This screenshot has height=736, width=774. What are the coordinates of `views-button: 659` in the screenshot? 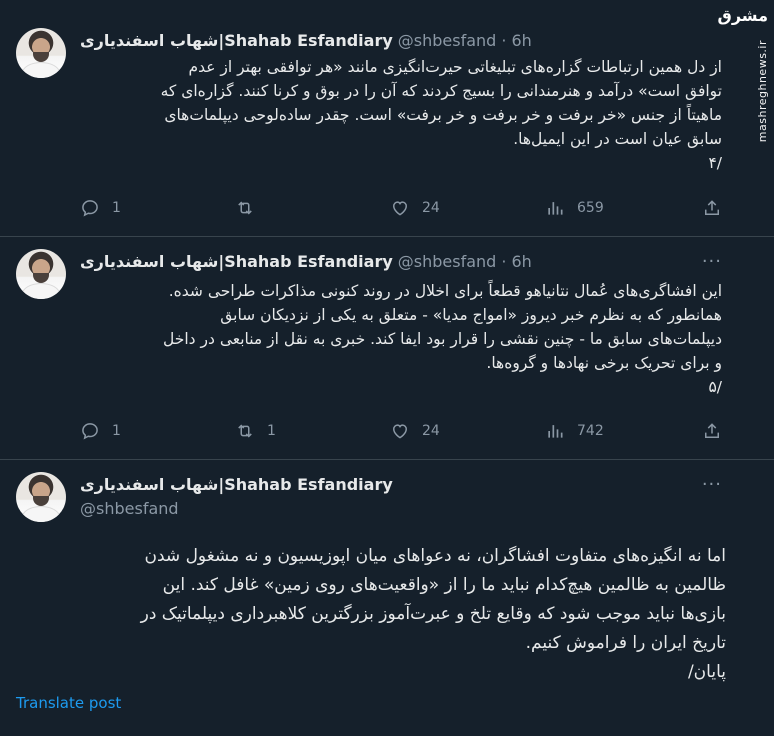 It's located at (574, 208).